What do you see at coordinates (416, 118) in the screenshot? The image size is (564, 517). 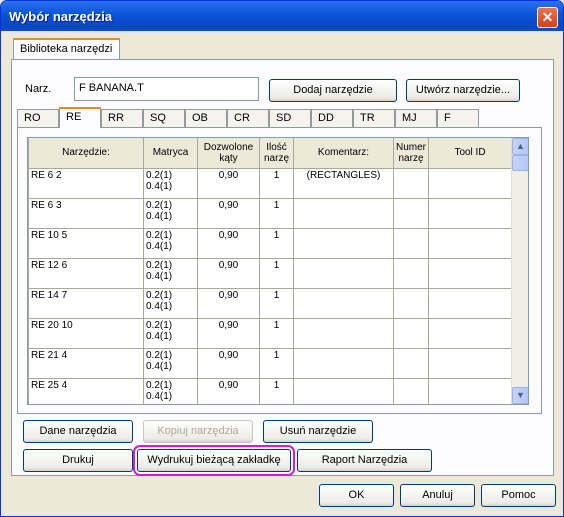 I see `tab-mj: MJ` at bounding box center [416, 118].